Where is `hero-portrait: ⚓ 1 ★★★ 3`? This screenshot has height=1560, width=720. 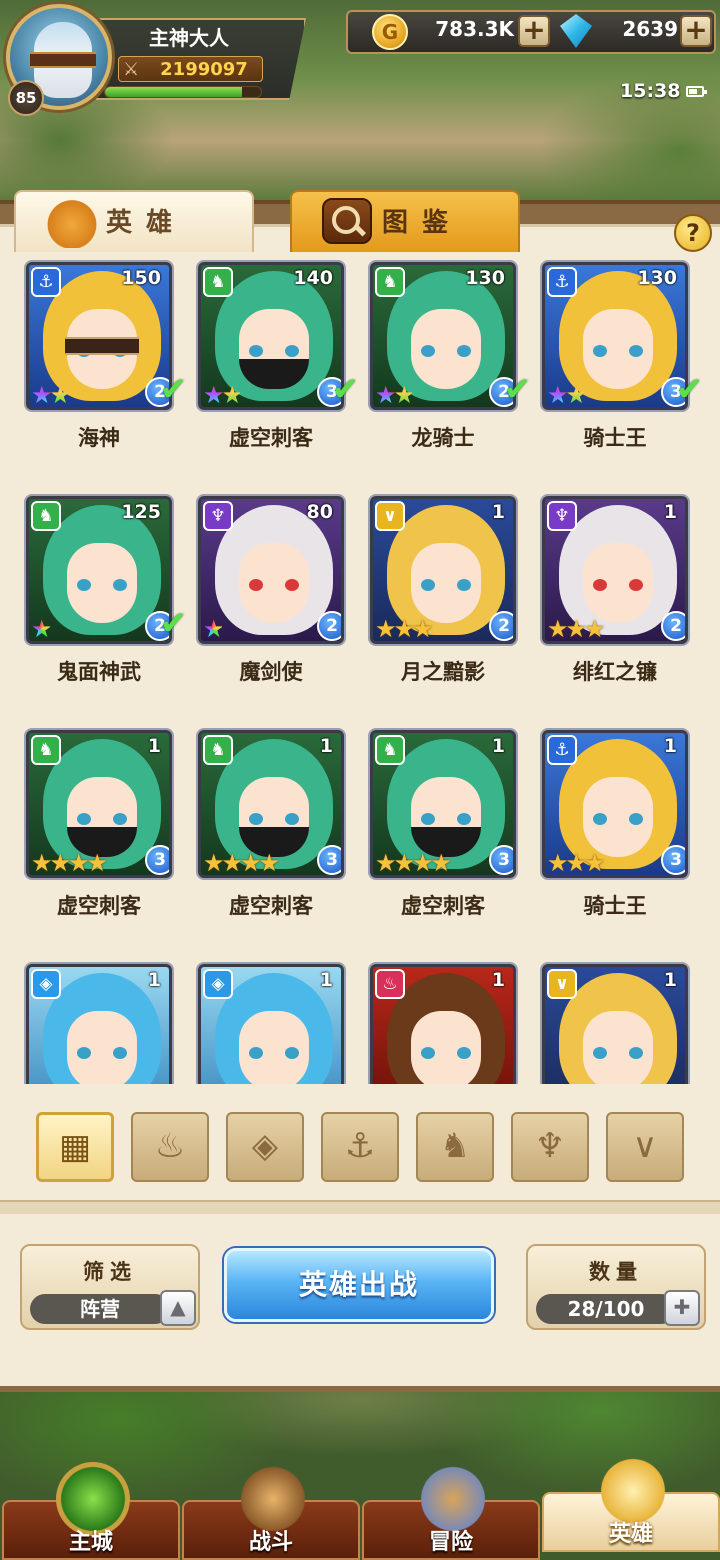
hero-portrait: ⚓ 1 ★★★ 3 is located at coordinates (615, 804).